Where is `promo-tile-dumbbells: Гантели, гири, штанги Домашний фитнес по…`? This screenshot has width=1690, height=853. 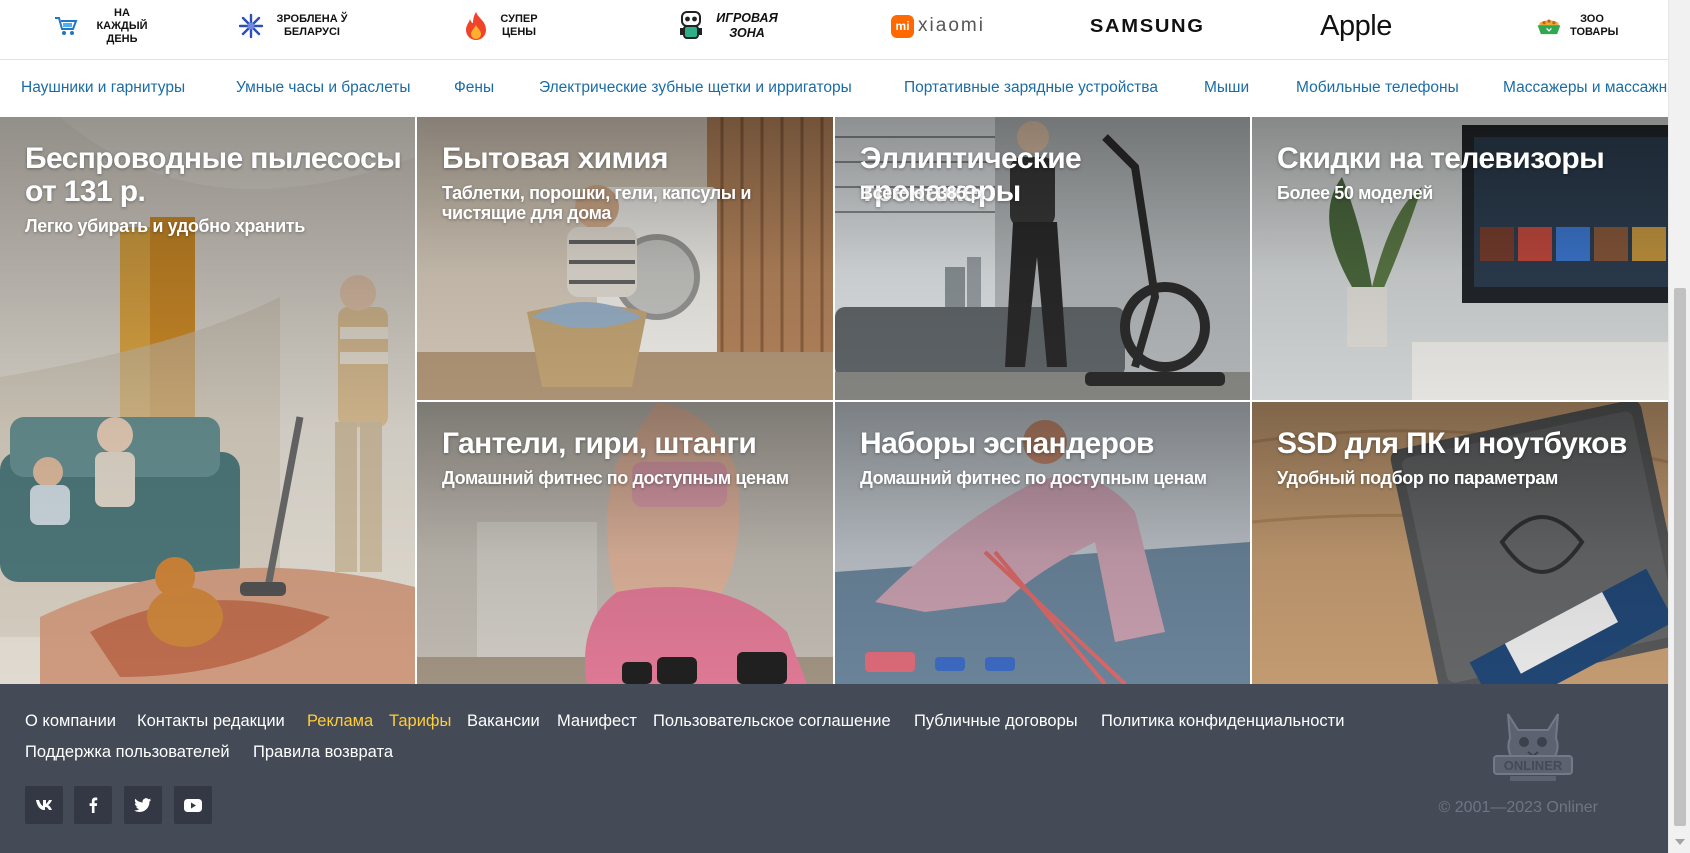 promo-tile-dumbbells: Гантели, гири, штанги Домашний фитнес по… is located at coordinates (625, 543).